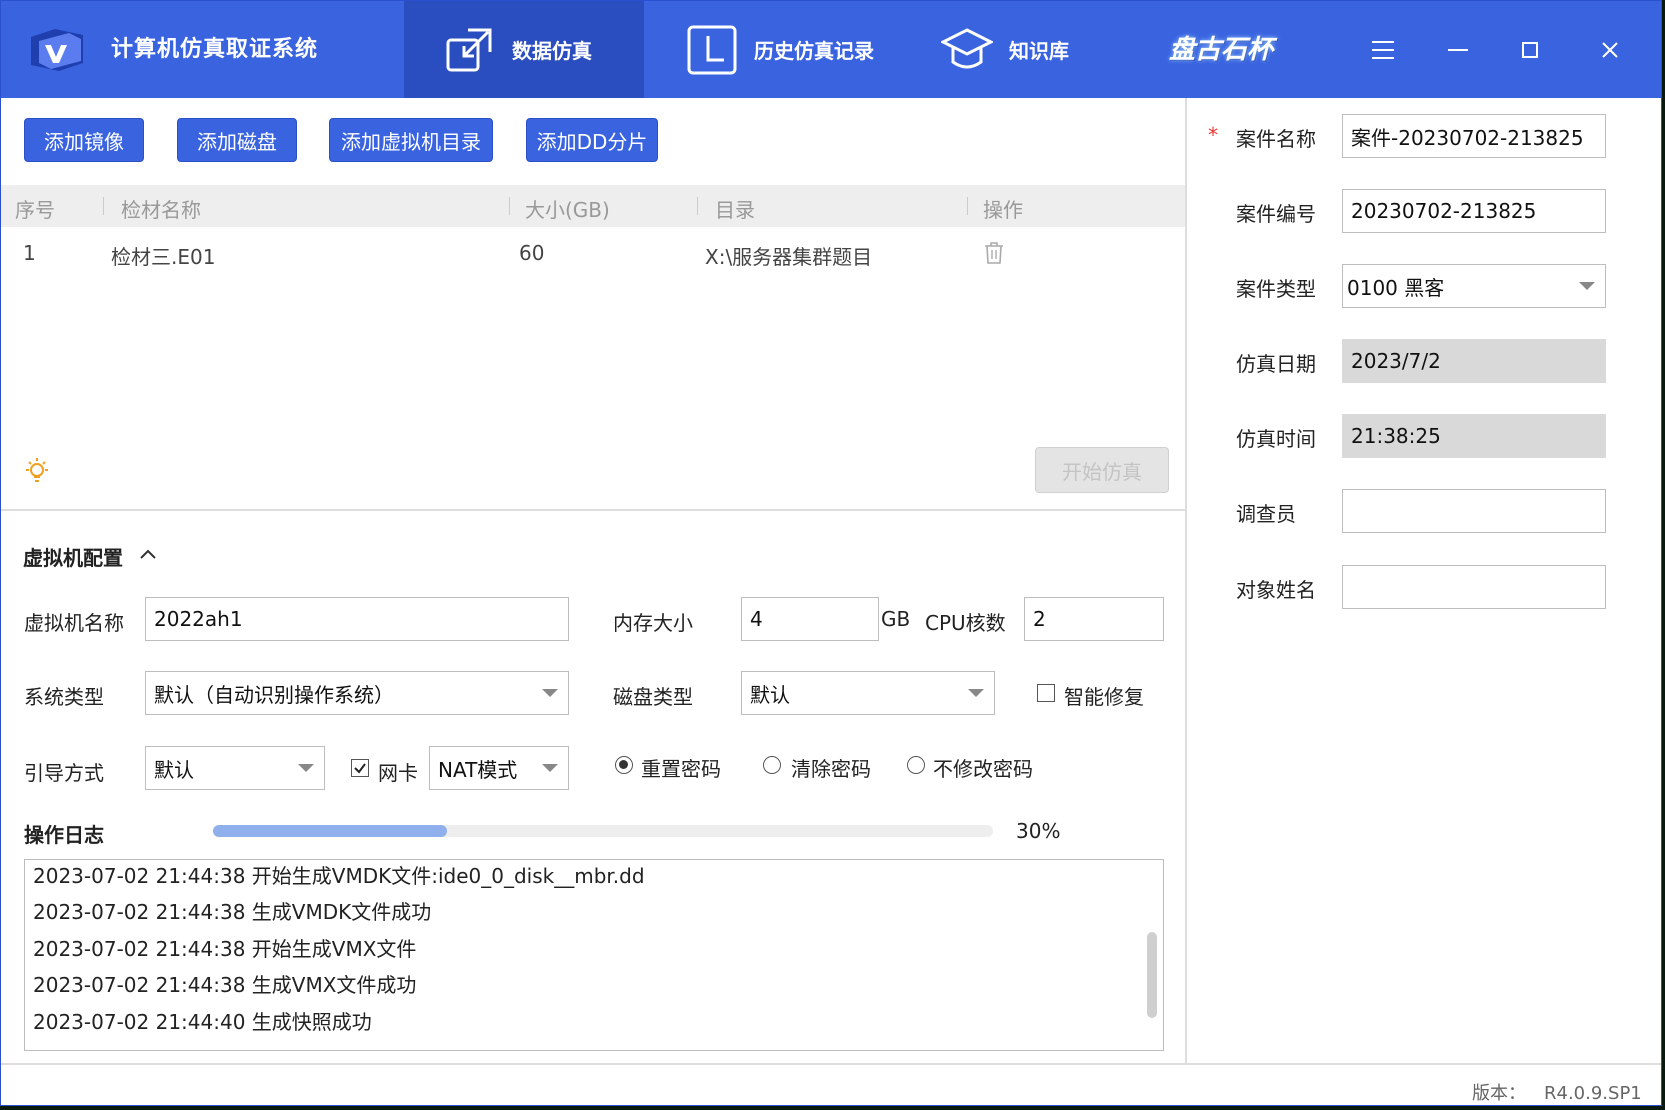  Describe the element at coordinates (983, 769) in the screenshot. I see `radio-label: 不修改密码` at that location.